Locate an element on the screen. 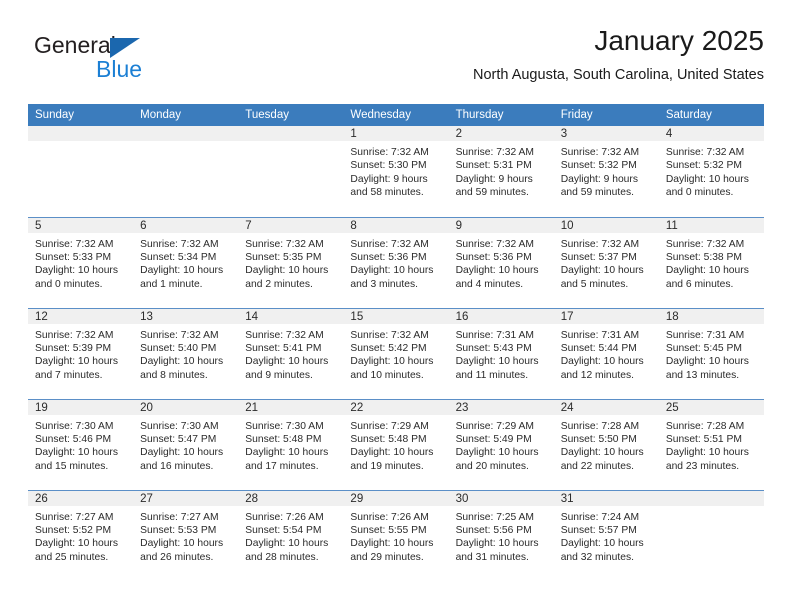 Image resolution: width=792 pixels, height=612 pixels. day-number: 13 is located at coordinates (186, 316).